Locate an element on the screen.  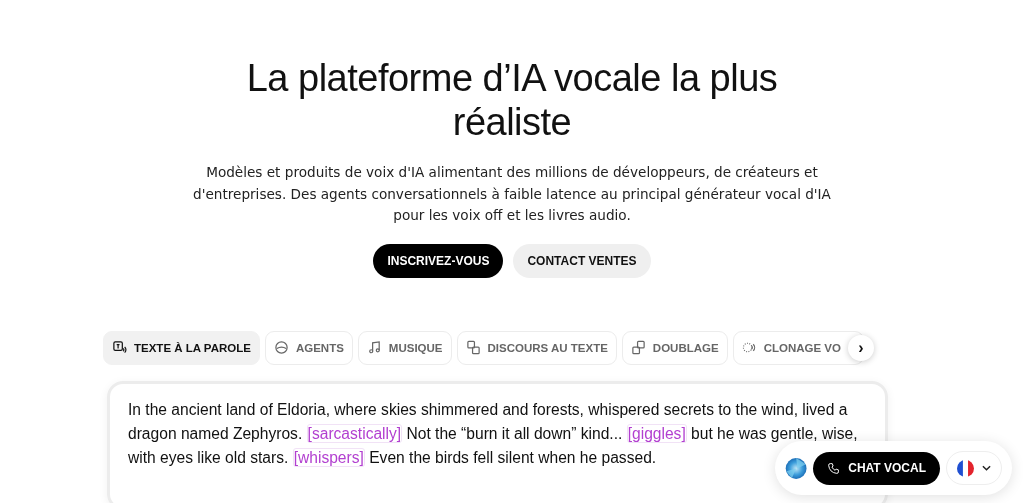
tab: AGENTS is located at coordinates (308, 347).